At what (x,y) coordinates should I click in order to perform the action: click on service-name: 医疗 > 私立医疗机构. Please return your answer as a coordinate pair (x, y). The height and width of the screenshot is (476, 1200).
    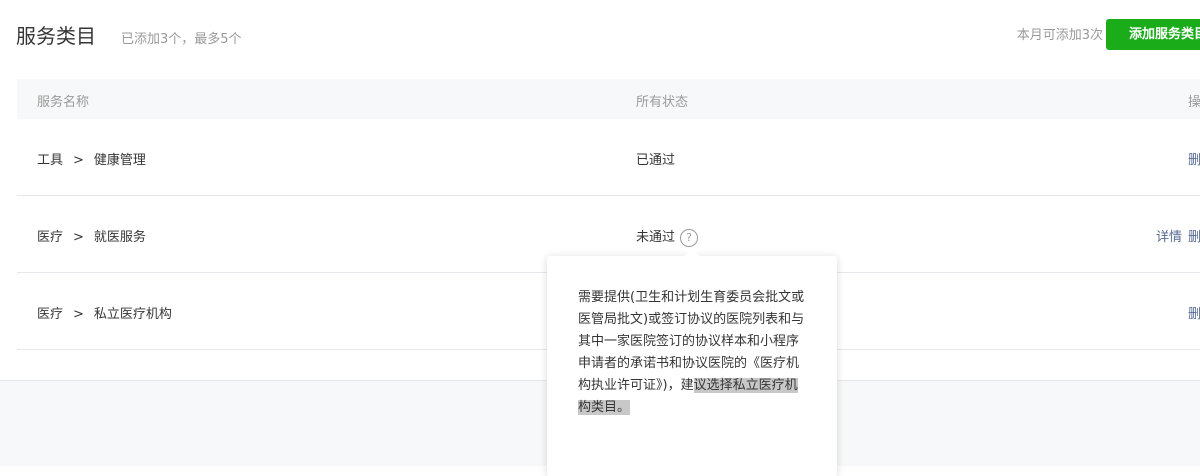
    Looking at the image, I should click on (104, 312).